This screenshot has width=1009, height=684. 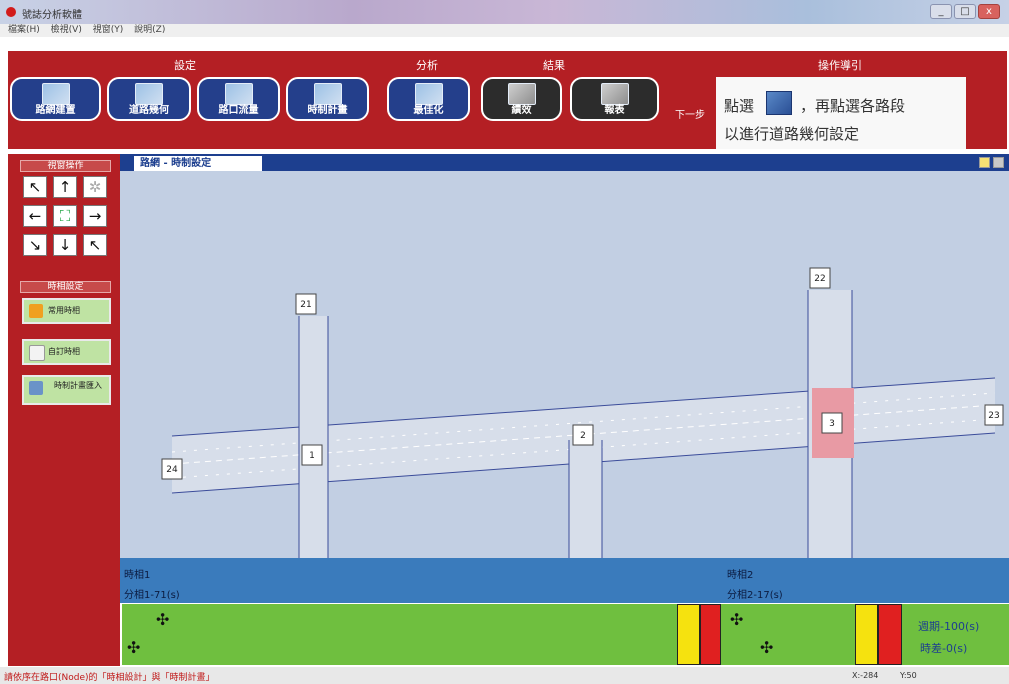 What do you see at coordinates (740, 575) in the screenshot?
I see `phase2-label: 時相2` at bounding box center [740, 575].